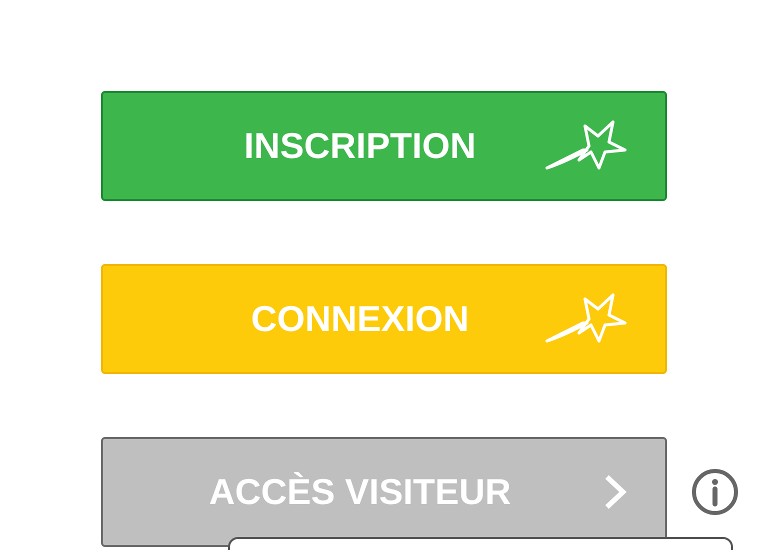 Image resolution: width=768 pixels, height=550 pixels. What do you see at coordinates (615, 492) in the screenshot?
I see `chevron-right-icon` at bounding box center [615, 492].